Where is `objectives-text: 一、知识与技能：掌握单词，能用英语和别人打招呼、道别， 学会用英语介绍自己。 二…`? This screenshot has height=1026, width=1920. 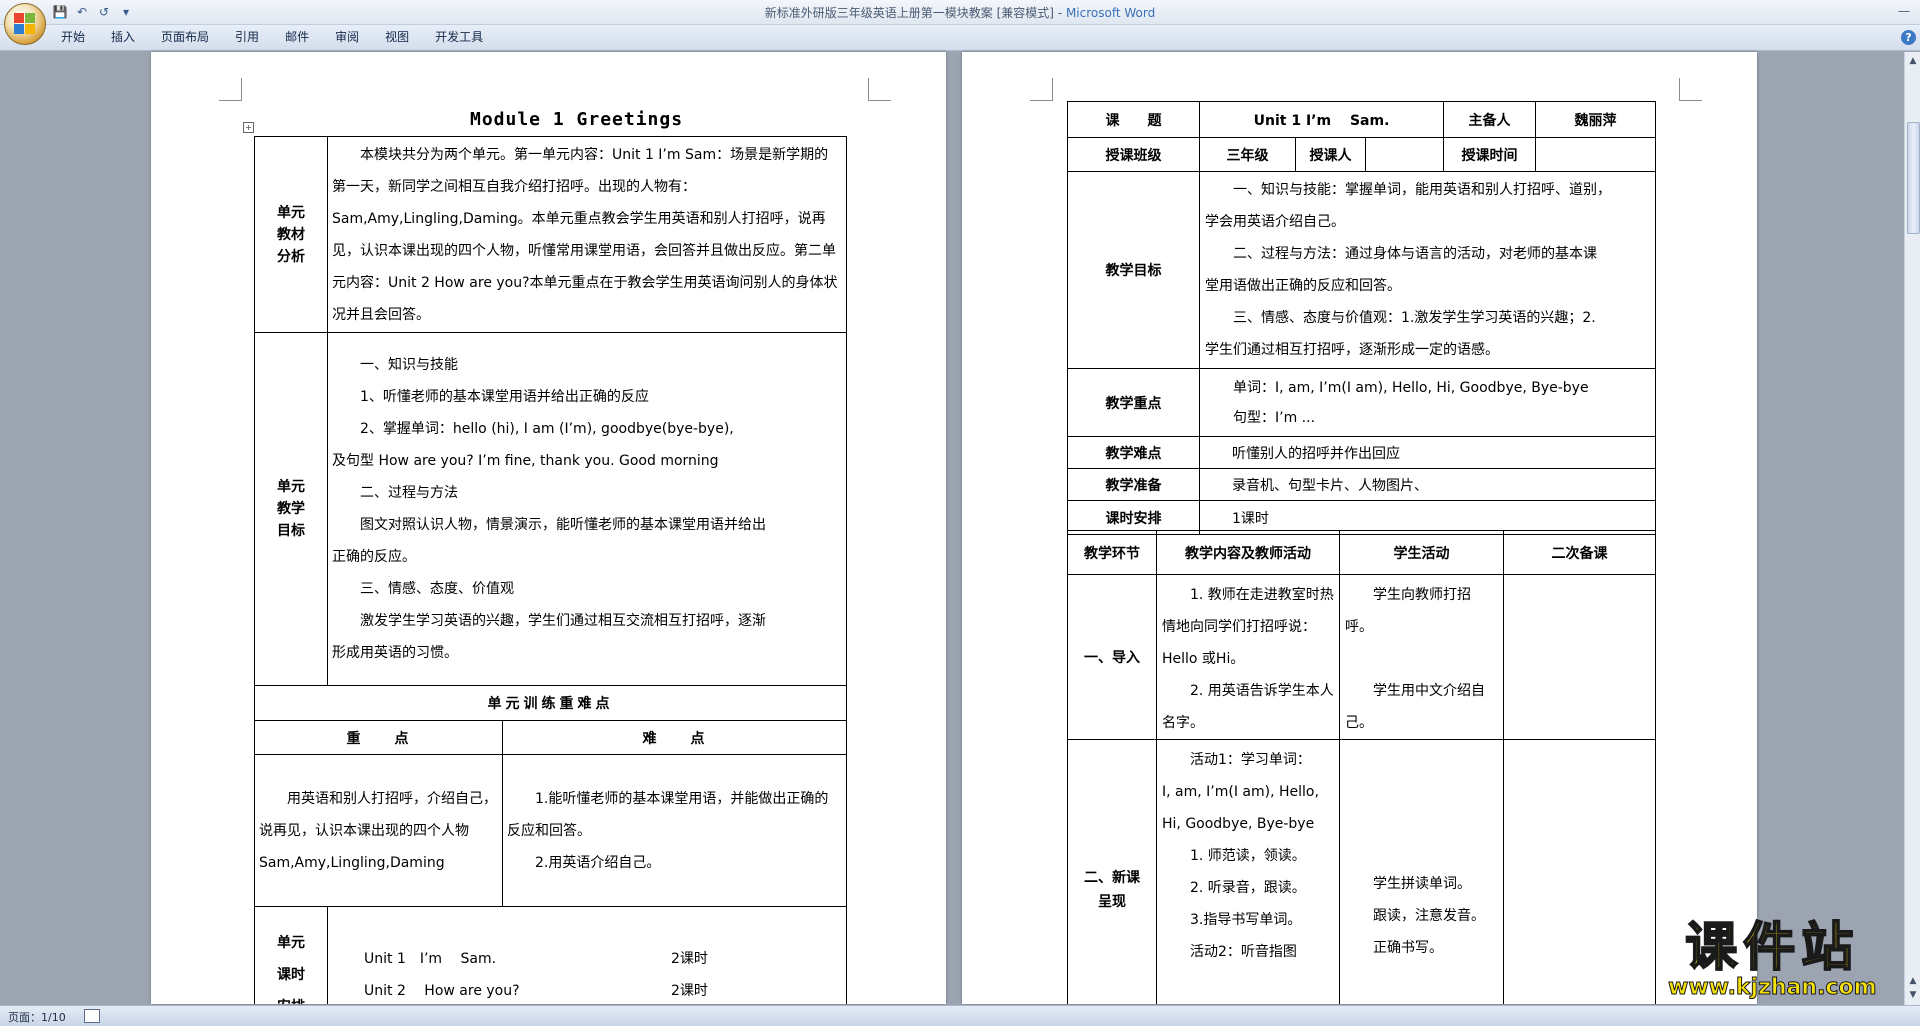 objectives-text: 一、知识与技能：掌握单词，能用英语和别人打招呼、道别， 学会用英语介绍自己。 二… is located at coordinates (1427, 270).